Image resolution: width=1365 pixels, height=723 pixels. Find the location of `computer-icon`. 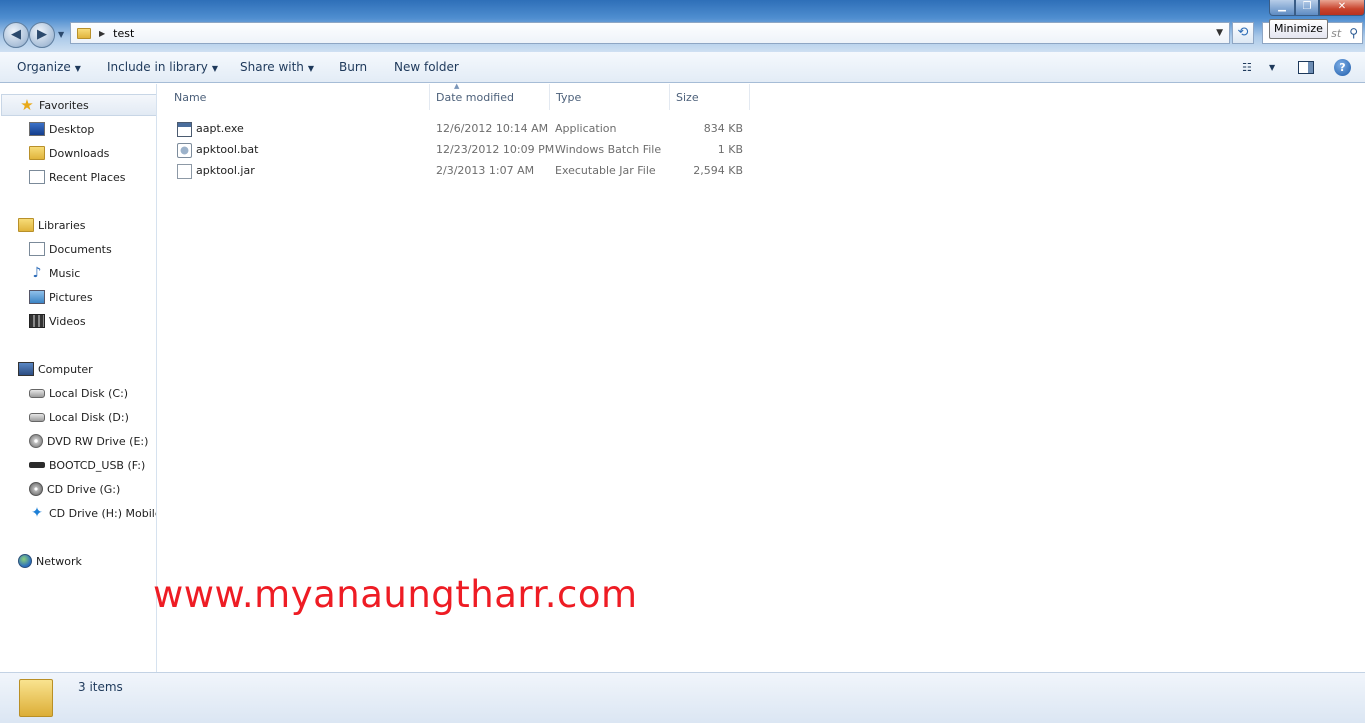

computer-icon is located at coordinates (26, 369).